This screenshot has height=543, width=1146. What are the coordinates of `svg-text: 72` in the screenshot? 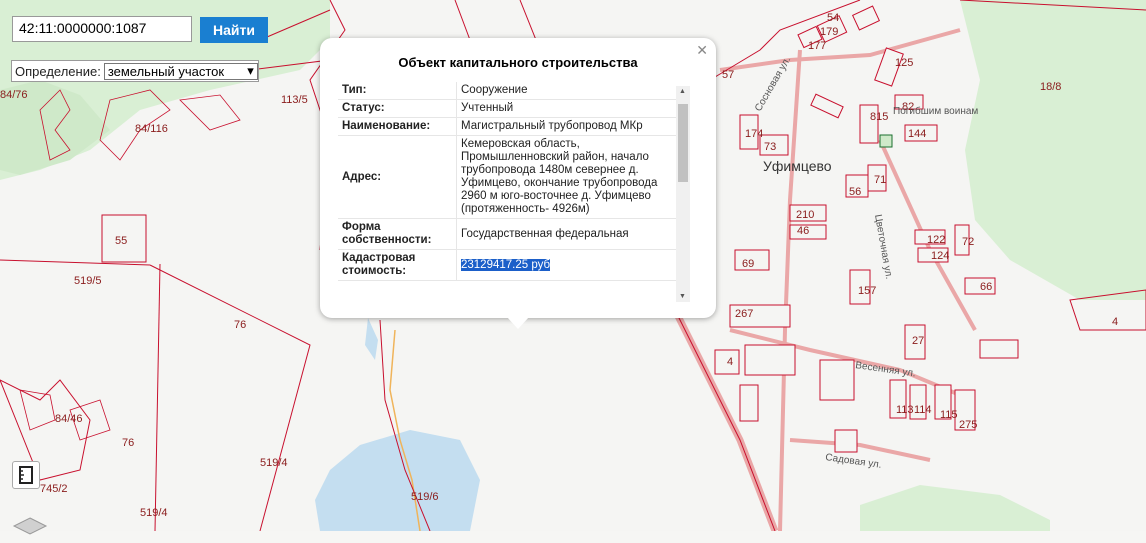 It's located at (968, 242).